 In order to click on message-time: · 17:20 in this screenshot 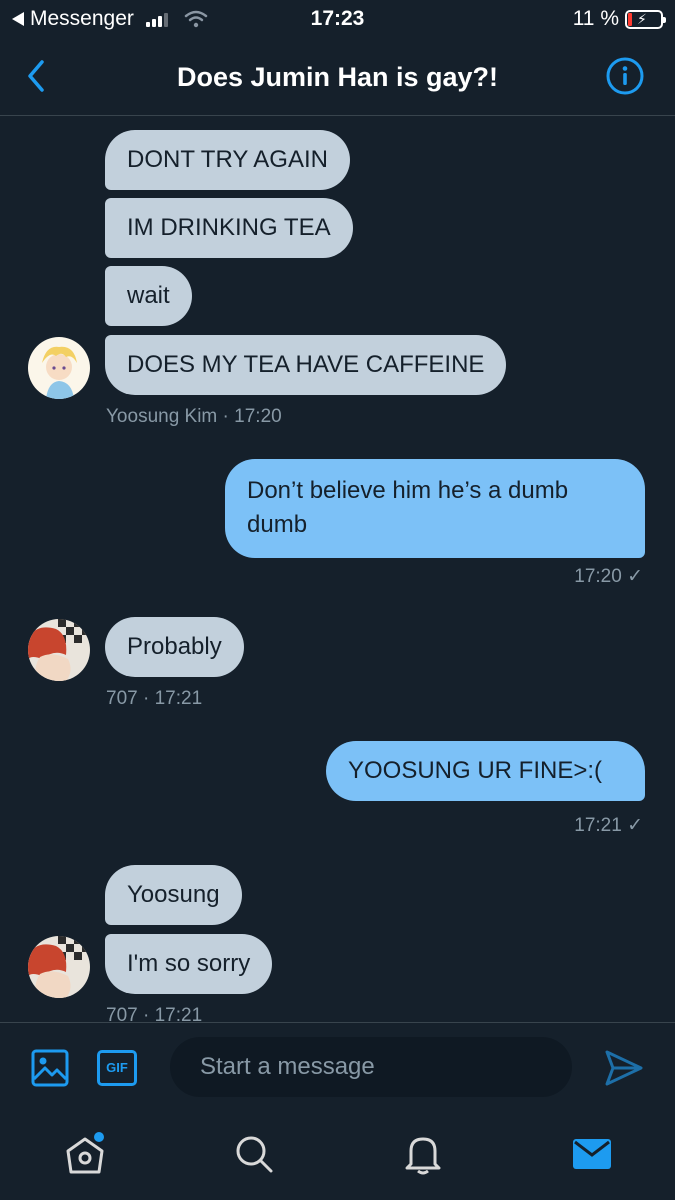, I will do `click(252, 416)`.